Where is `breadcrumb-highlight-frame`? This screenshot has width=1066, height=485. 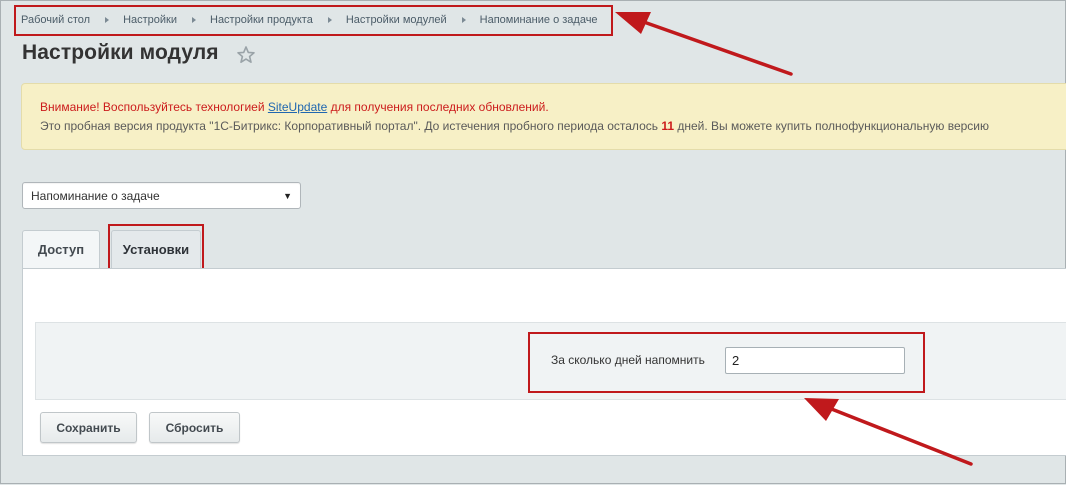 breadcrumb-highlight-frame is located at coordinates (313, 20).